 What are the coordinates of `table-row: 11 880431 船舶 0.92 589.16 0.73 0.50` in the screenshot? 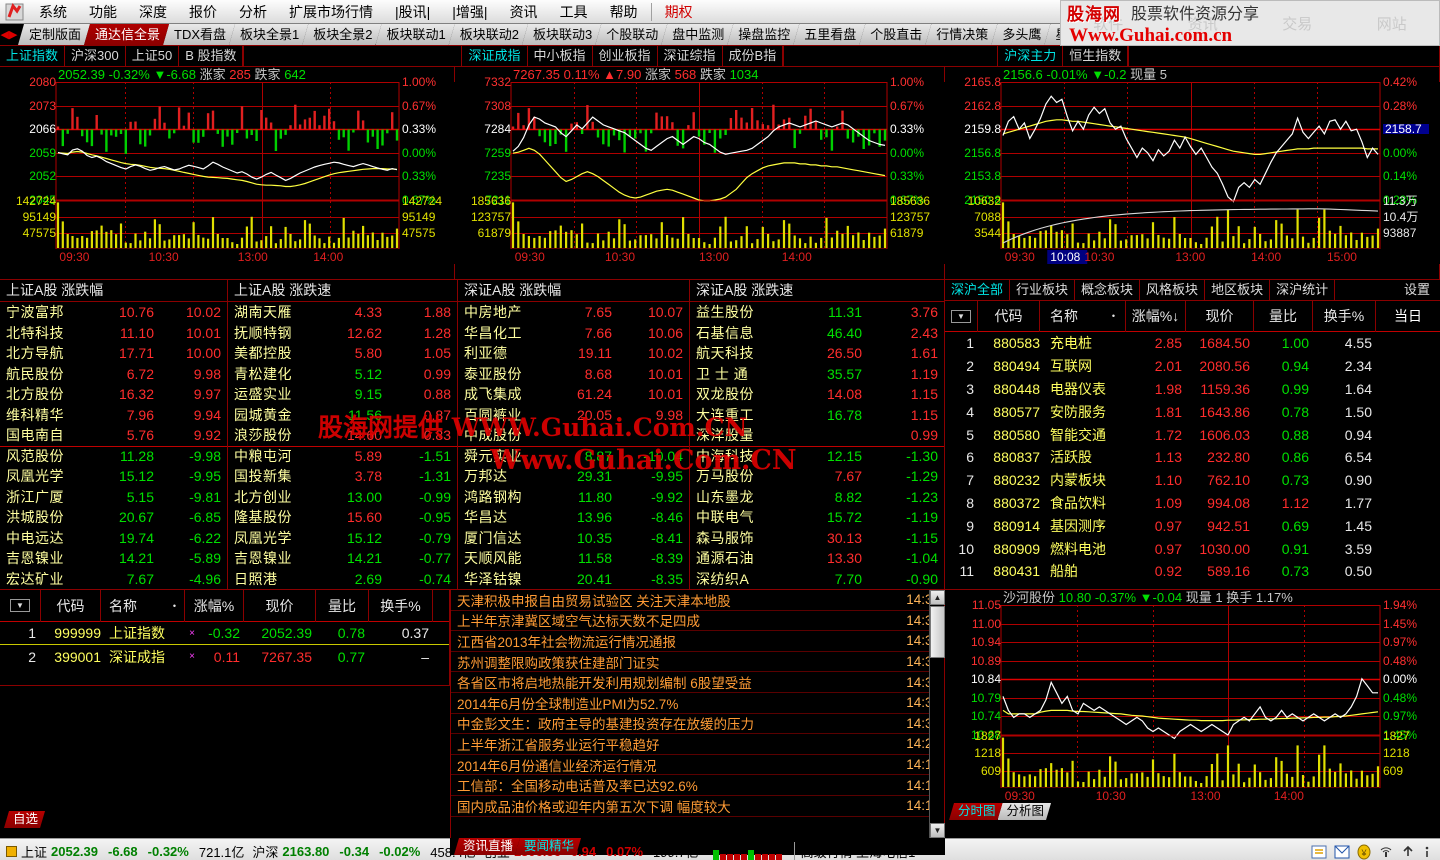 It's located at (1192, 571).